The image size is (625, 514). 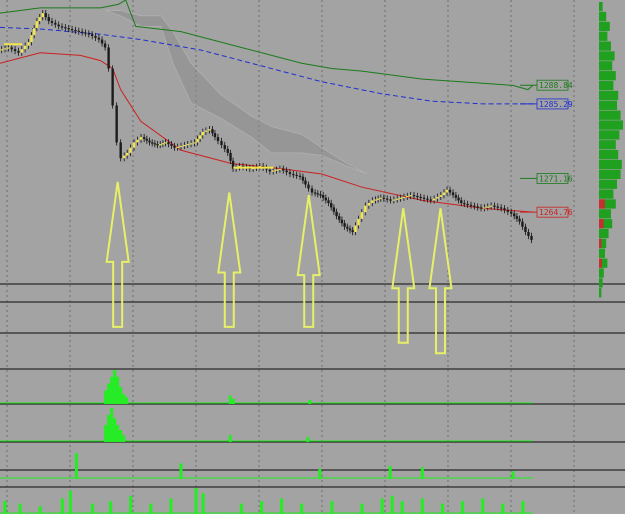 What do you see at coordinates (556, 85) in the screenshot?
I see `price-label: 1288.84` at bounding box center [556, 85].